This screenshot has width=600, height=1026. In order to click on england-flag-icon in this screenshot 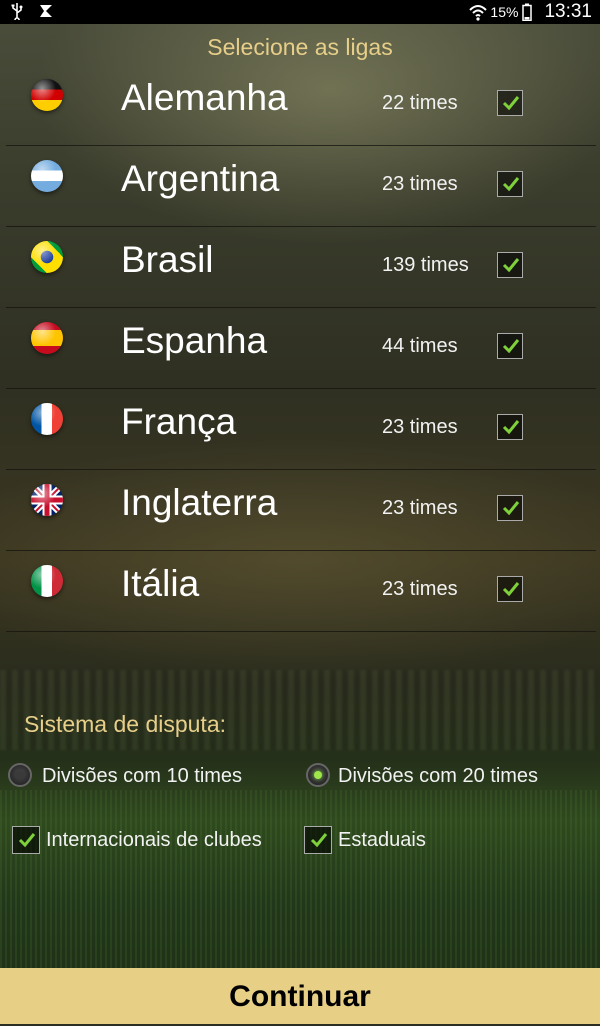, I will do `click(47, 500)`.